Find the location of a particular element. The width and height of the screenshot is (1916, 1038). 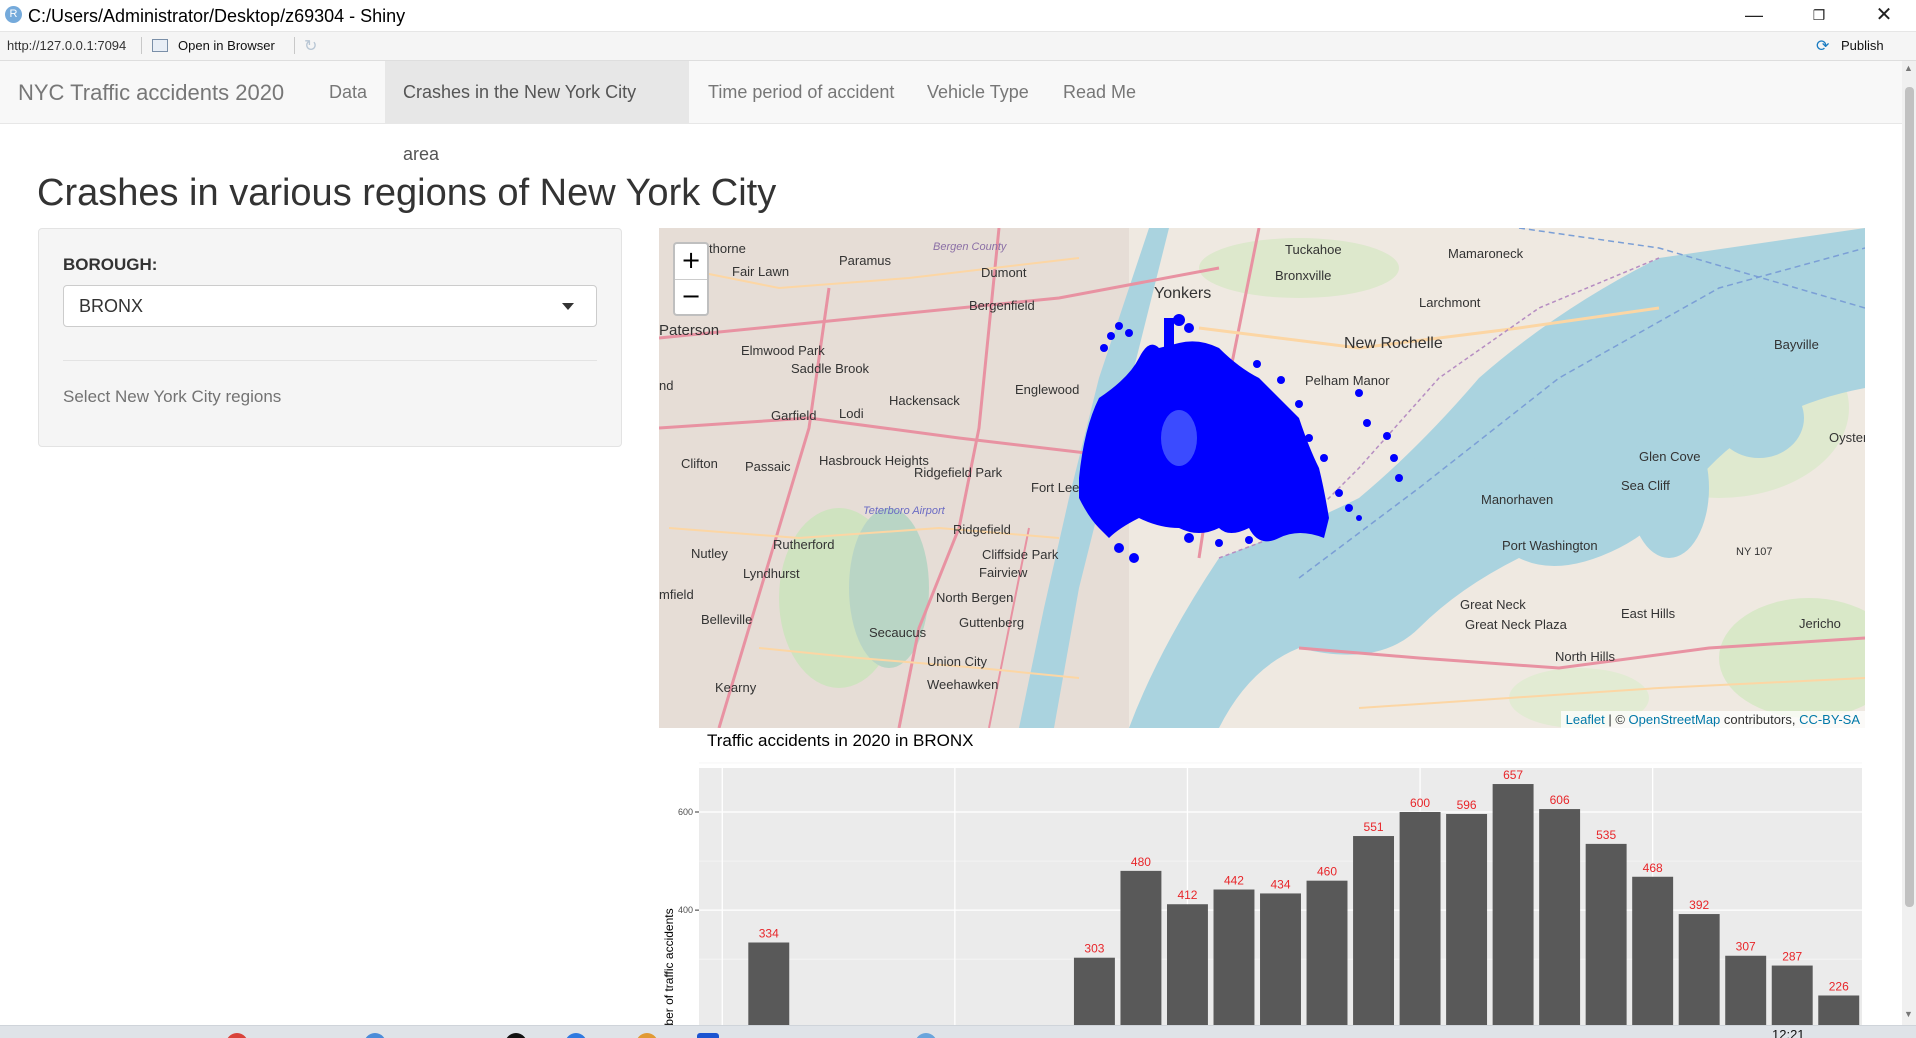

map-place-label: Bergen County is located at coordinates (970, 247).